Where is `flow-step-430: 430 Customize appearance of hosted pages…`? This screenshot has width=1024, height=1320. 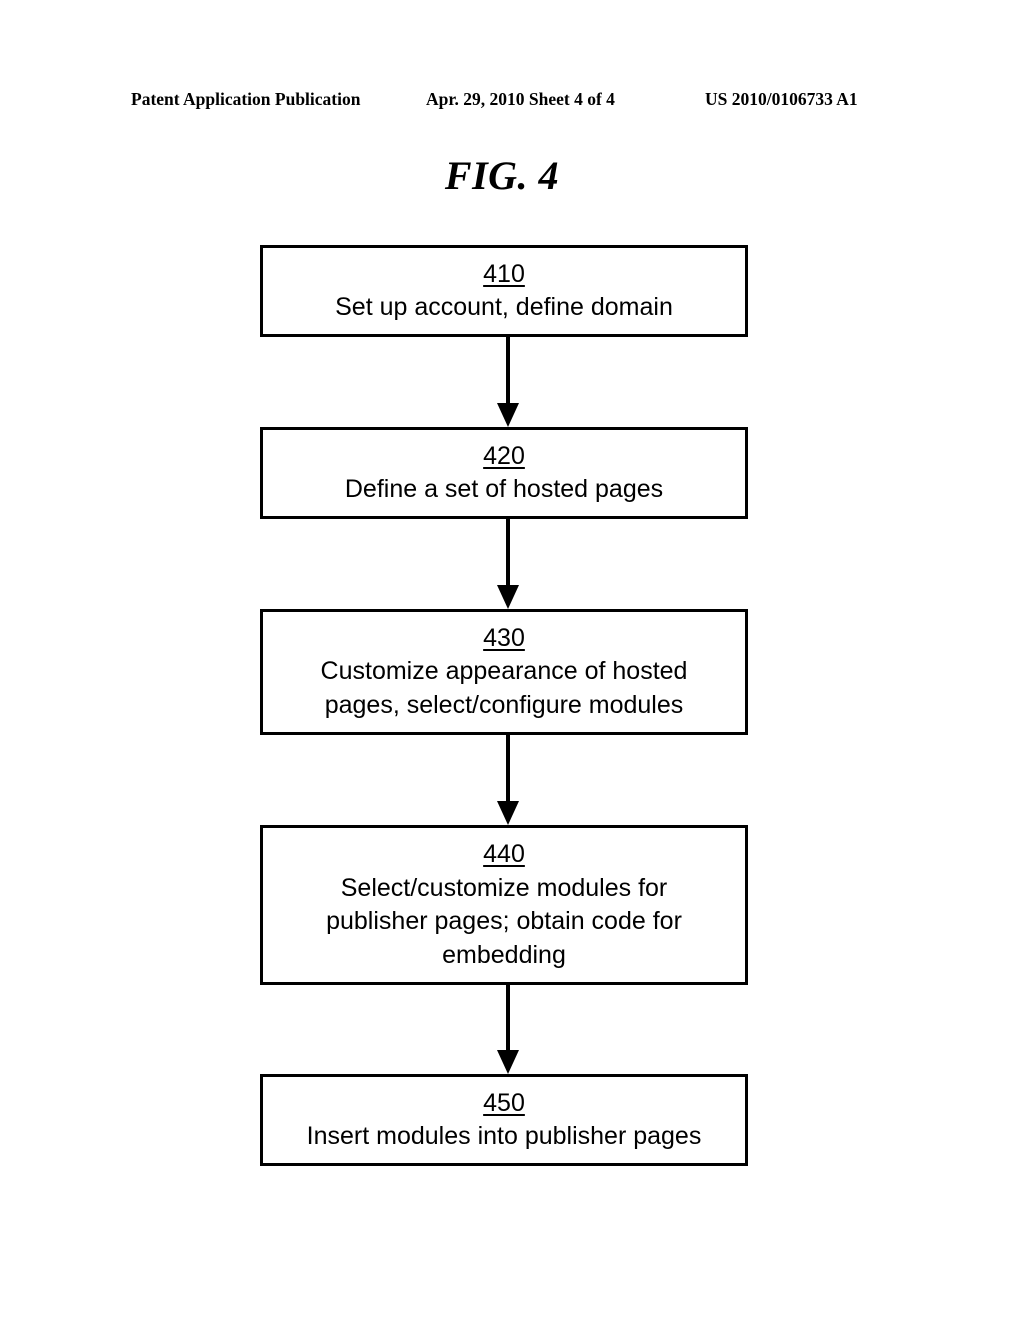 flow-step-430: 430 Customize appearance of hosted pages… is located at coordinates (504, 672).